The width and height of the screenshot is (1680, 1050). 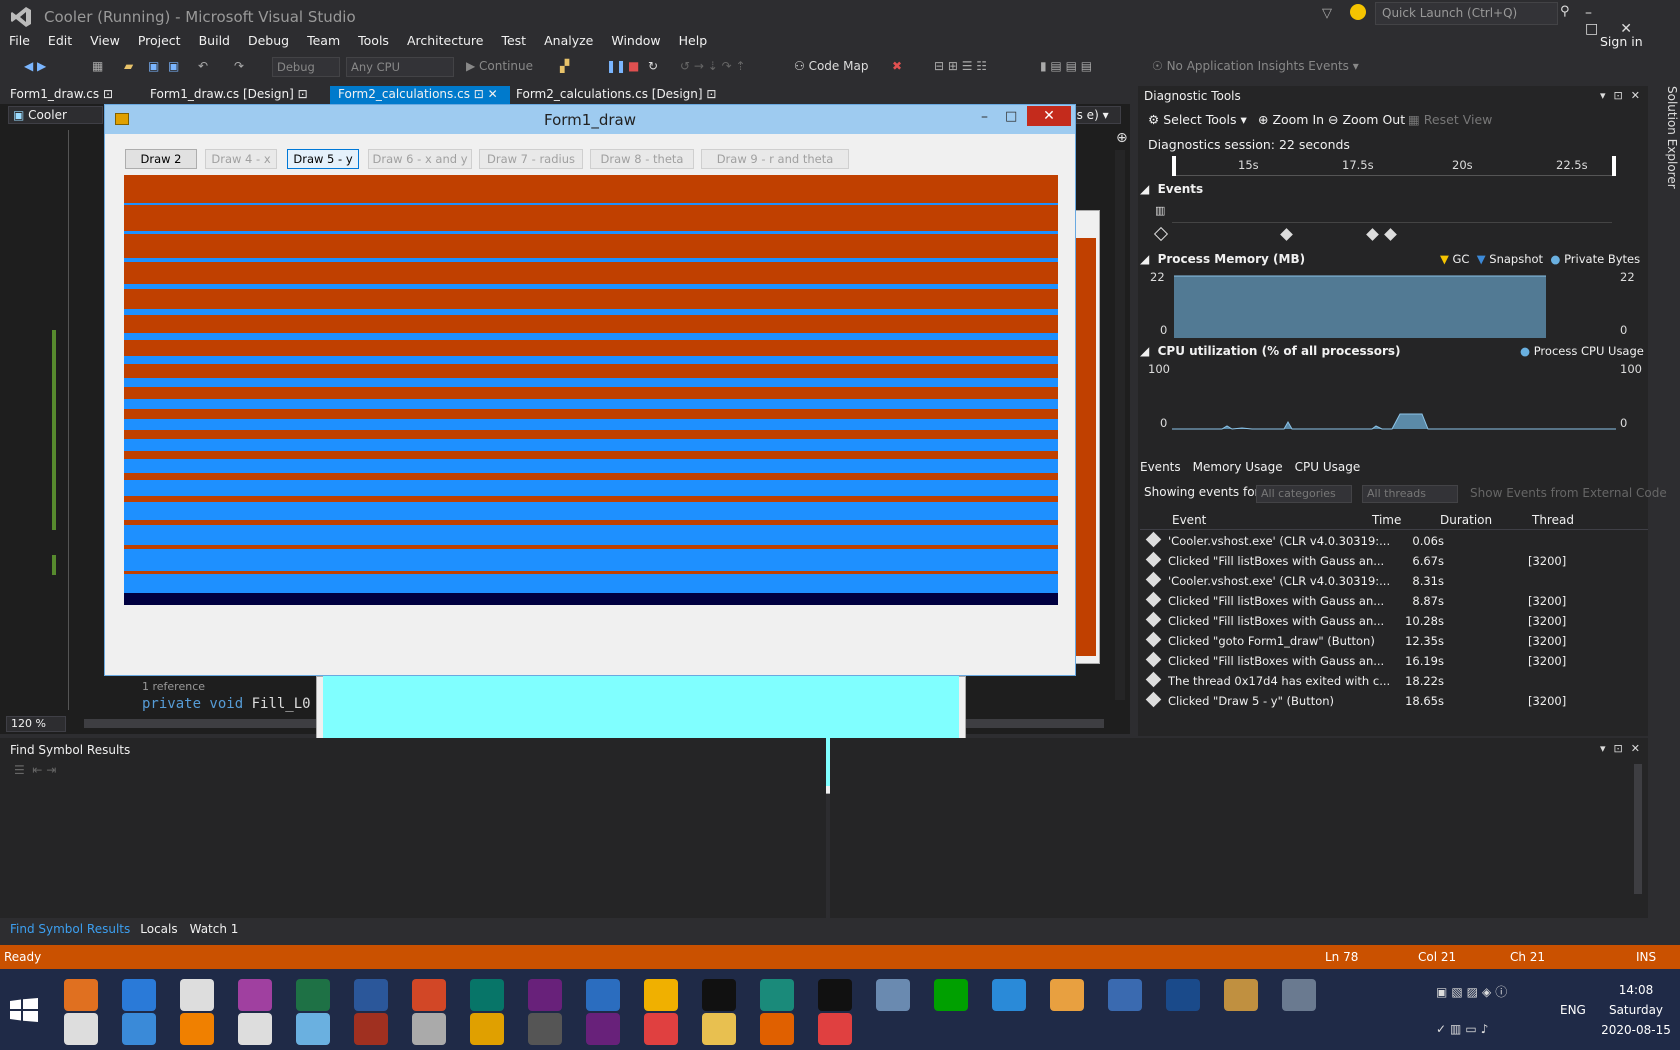 What do you see at coordinates (1466, 13) in the screenshot?
I see `quick-launch-input: Quick Launch (Ctrl+Q)` at bounding box center [1466, 13].